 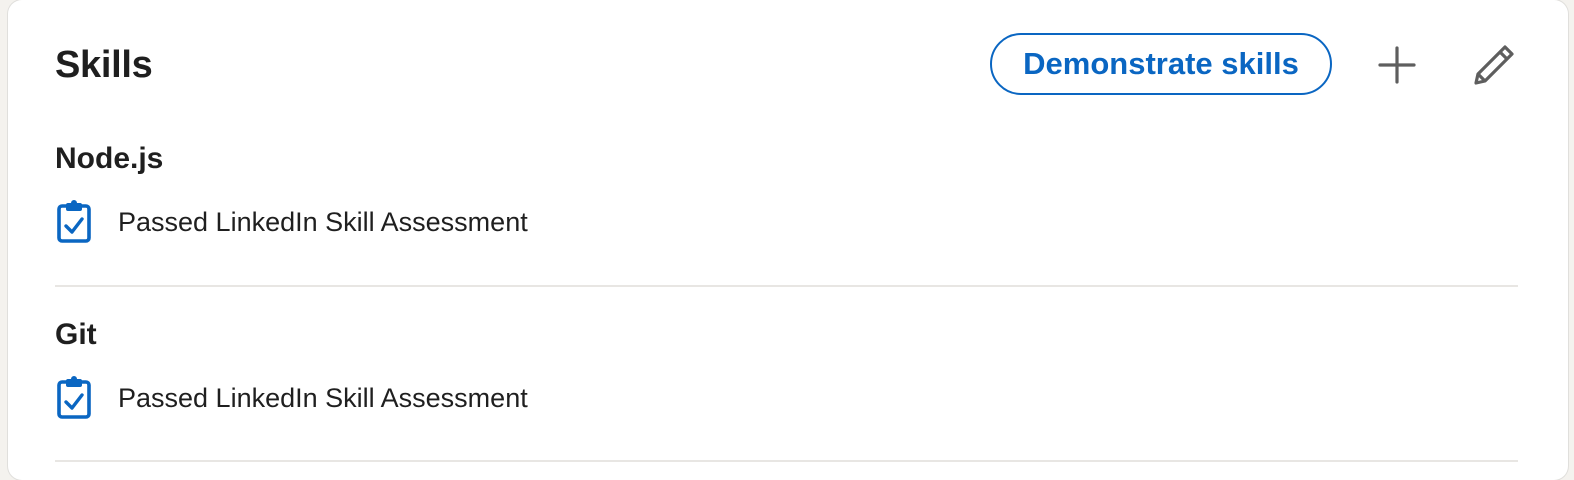 I want to click on skill-name: Node.js, so click(x=109, y=159).